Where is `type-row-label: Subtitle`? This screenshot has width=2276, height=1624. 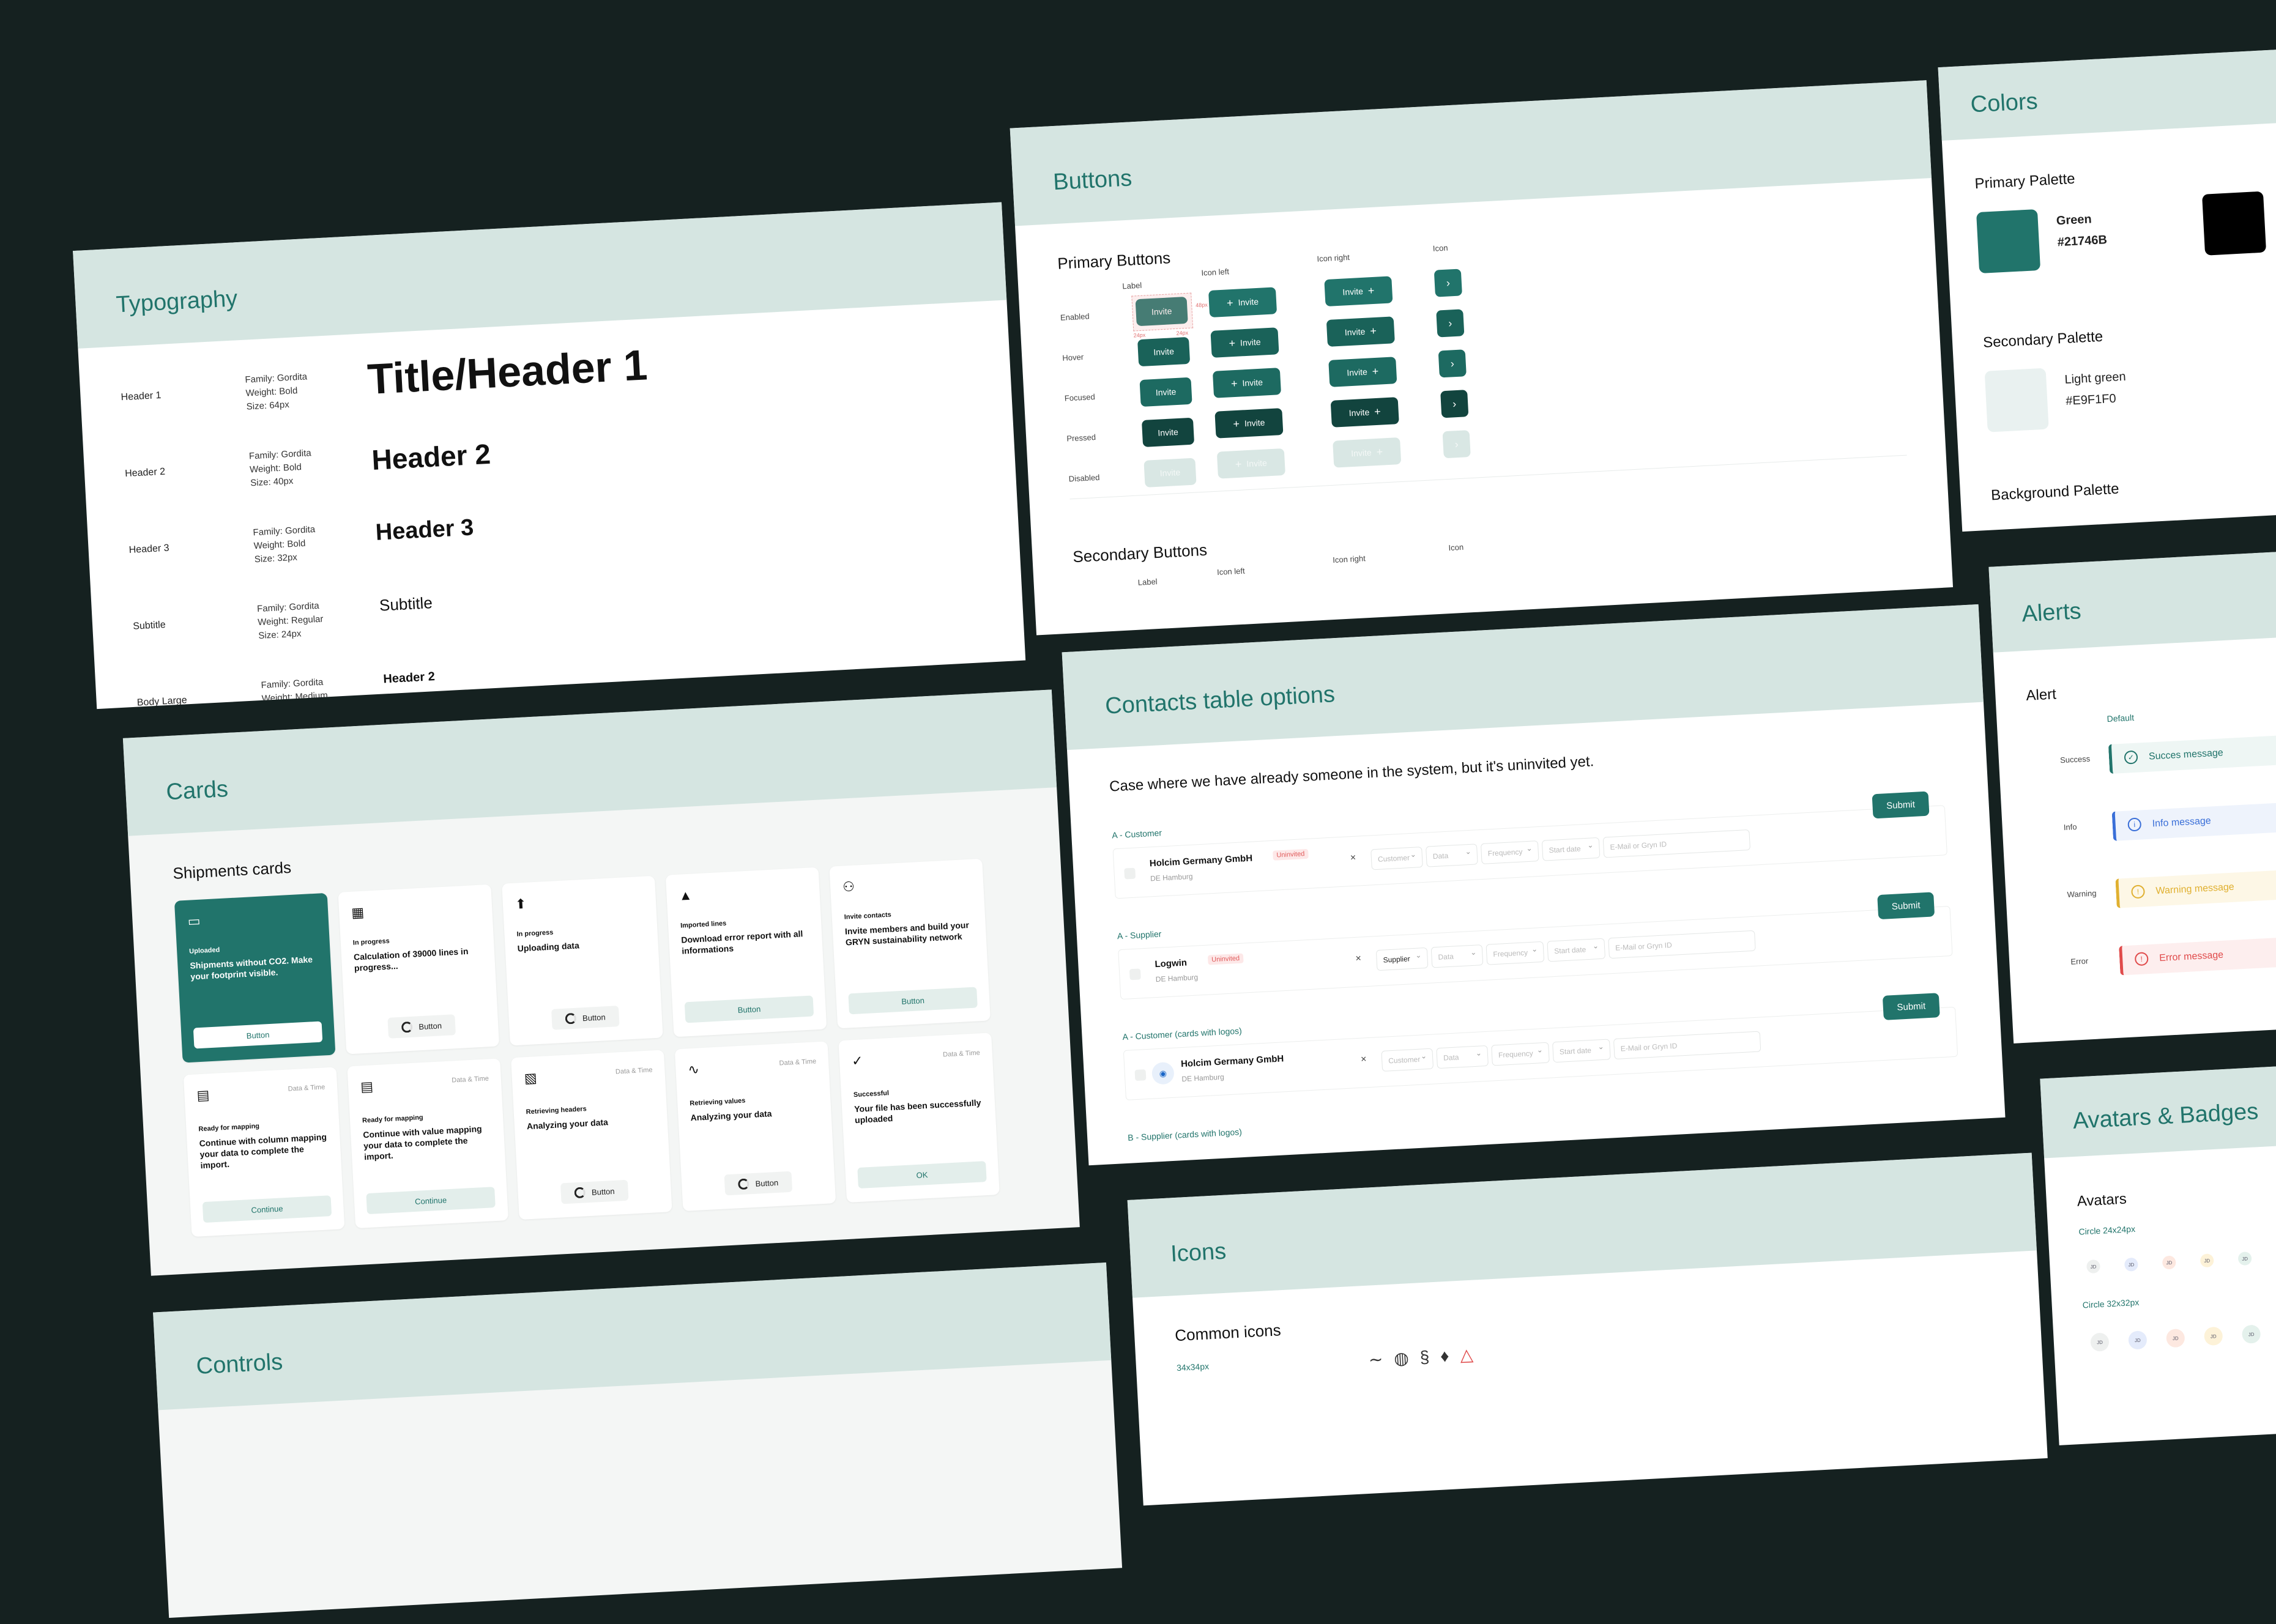
type-row-label: Subtitle is located at coordinates (149, 626).